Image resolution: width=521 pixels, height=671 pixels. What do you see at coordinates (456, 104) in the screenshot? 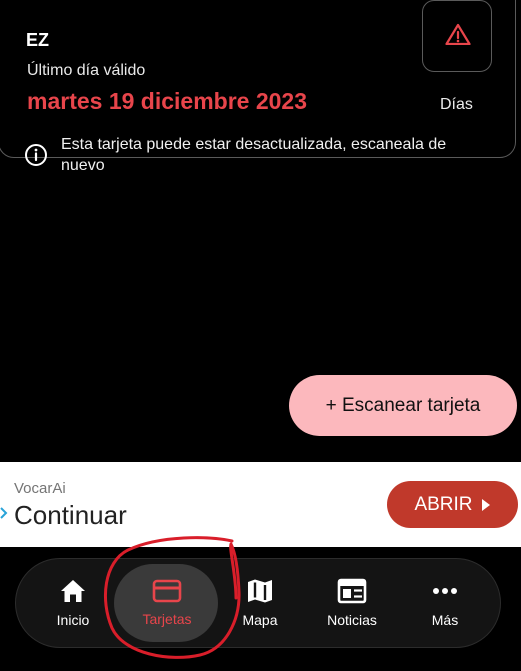
I see `days-label: Días` at bounding box center [456, 104].